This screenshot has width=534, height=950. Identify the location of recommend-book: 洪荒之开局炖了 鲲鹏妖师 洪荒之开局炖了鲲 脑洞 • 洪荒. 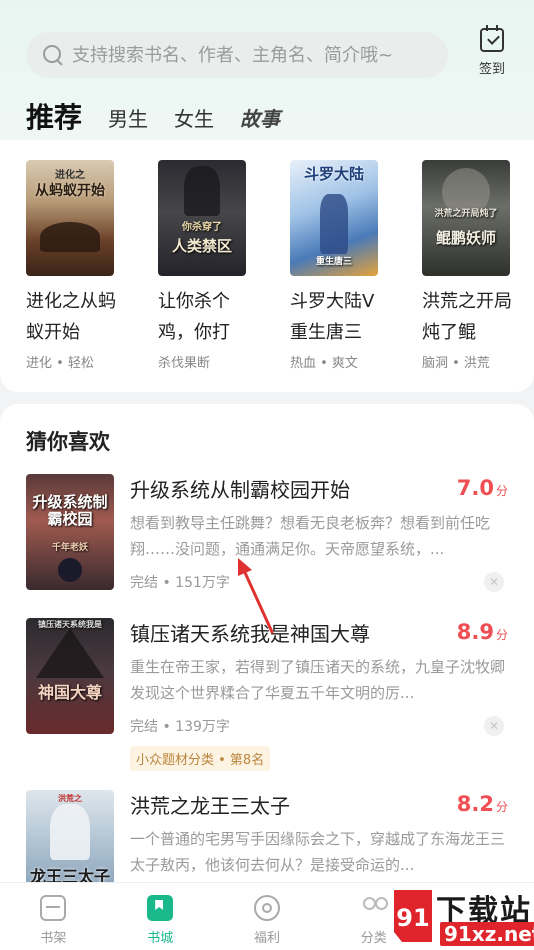
(470, 265).